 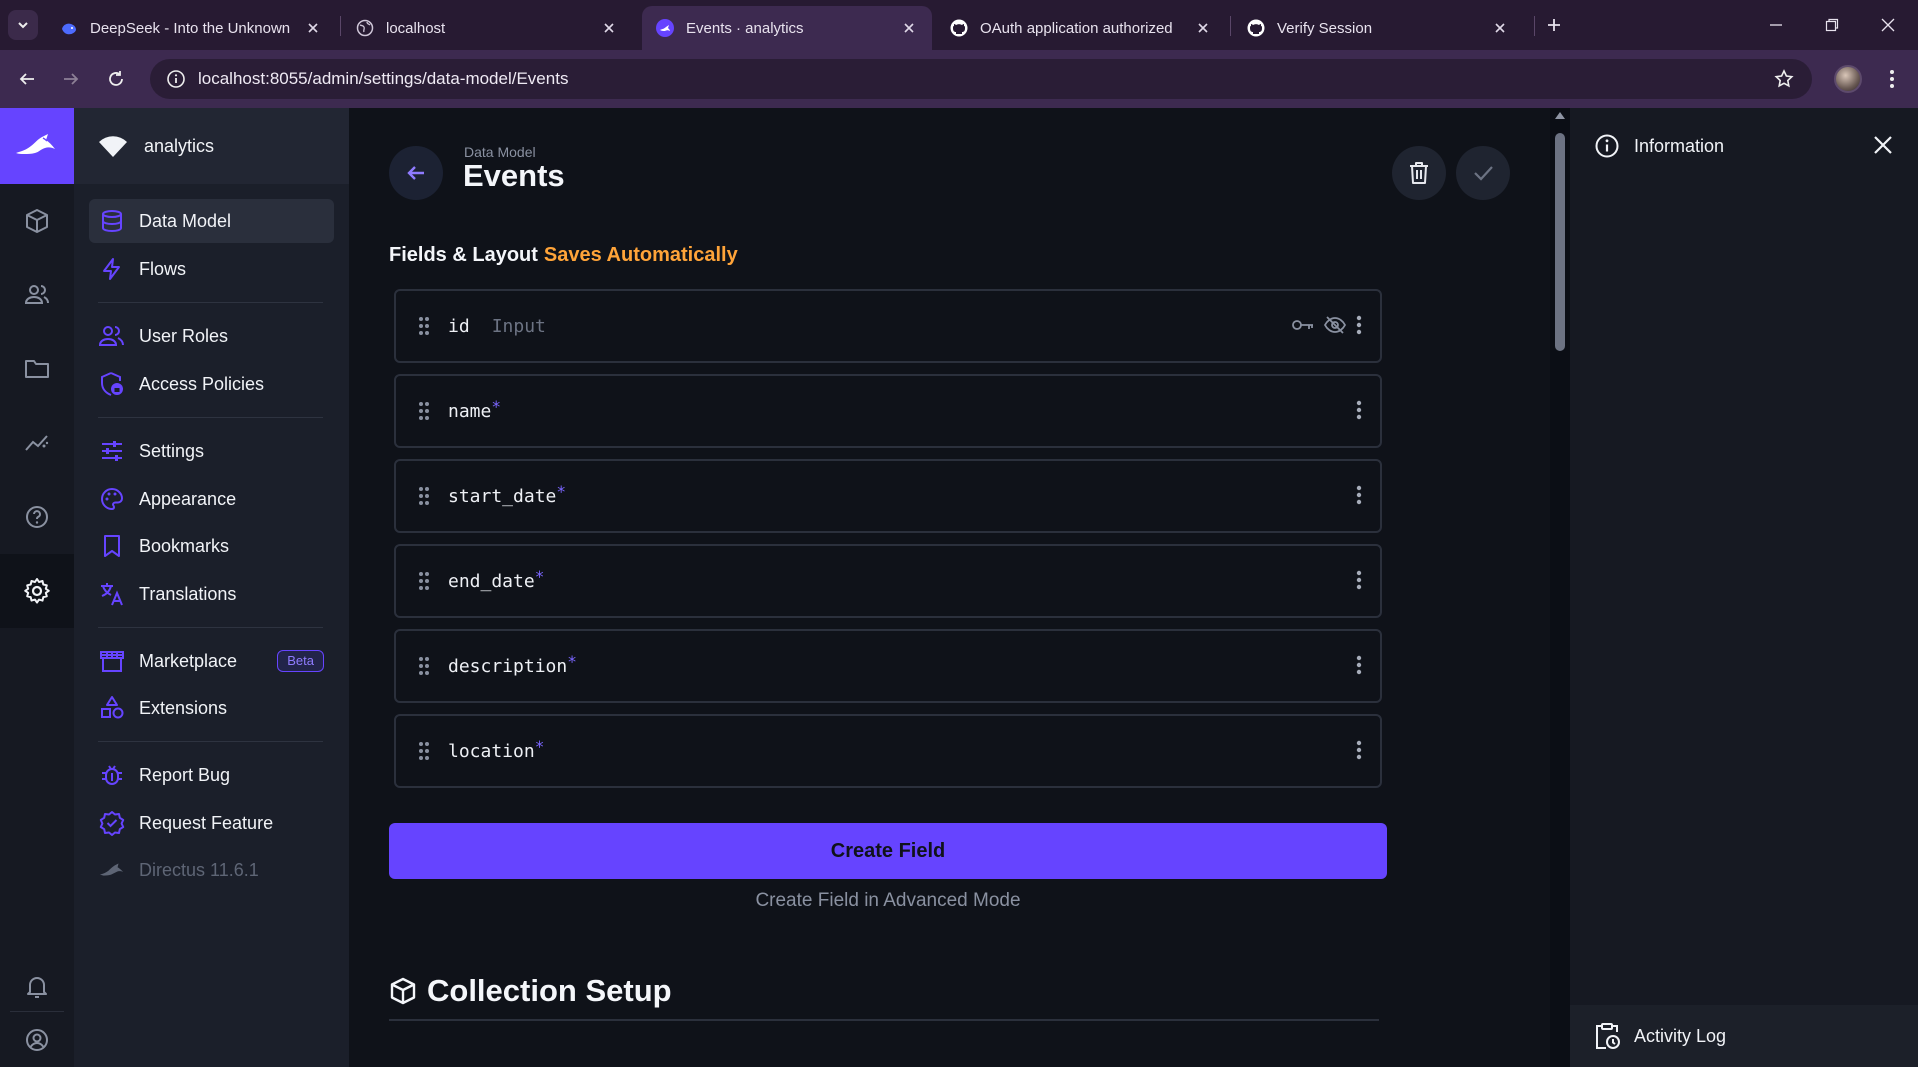 What do you see at coordinates (211, 146) in the screenshot?
I see `project-info: analytics` at bounding box center [211, 146].